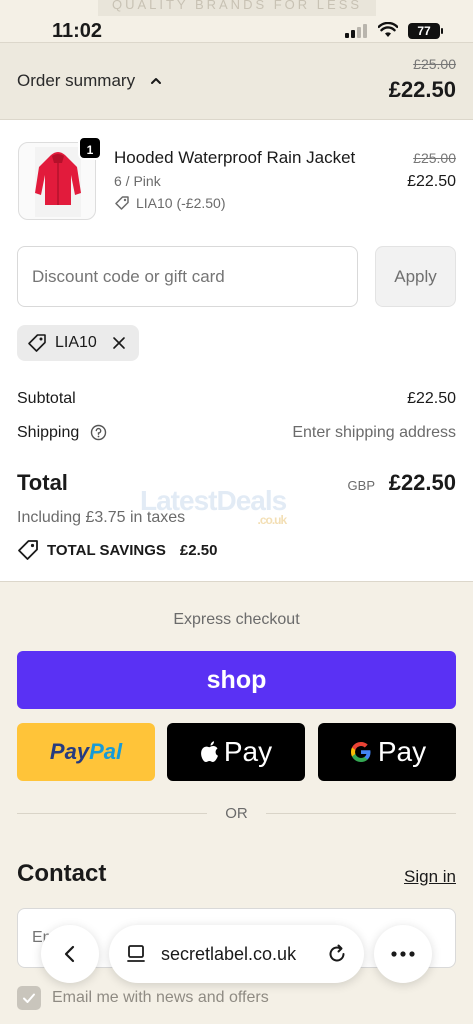 The height and width of the screenshot is (1024, 473). What do you see at coordinates (425, 31) in the screenshot?
I see `battery-indicator: 77` at bounding box center [425, 31].